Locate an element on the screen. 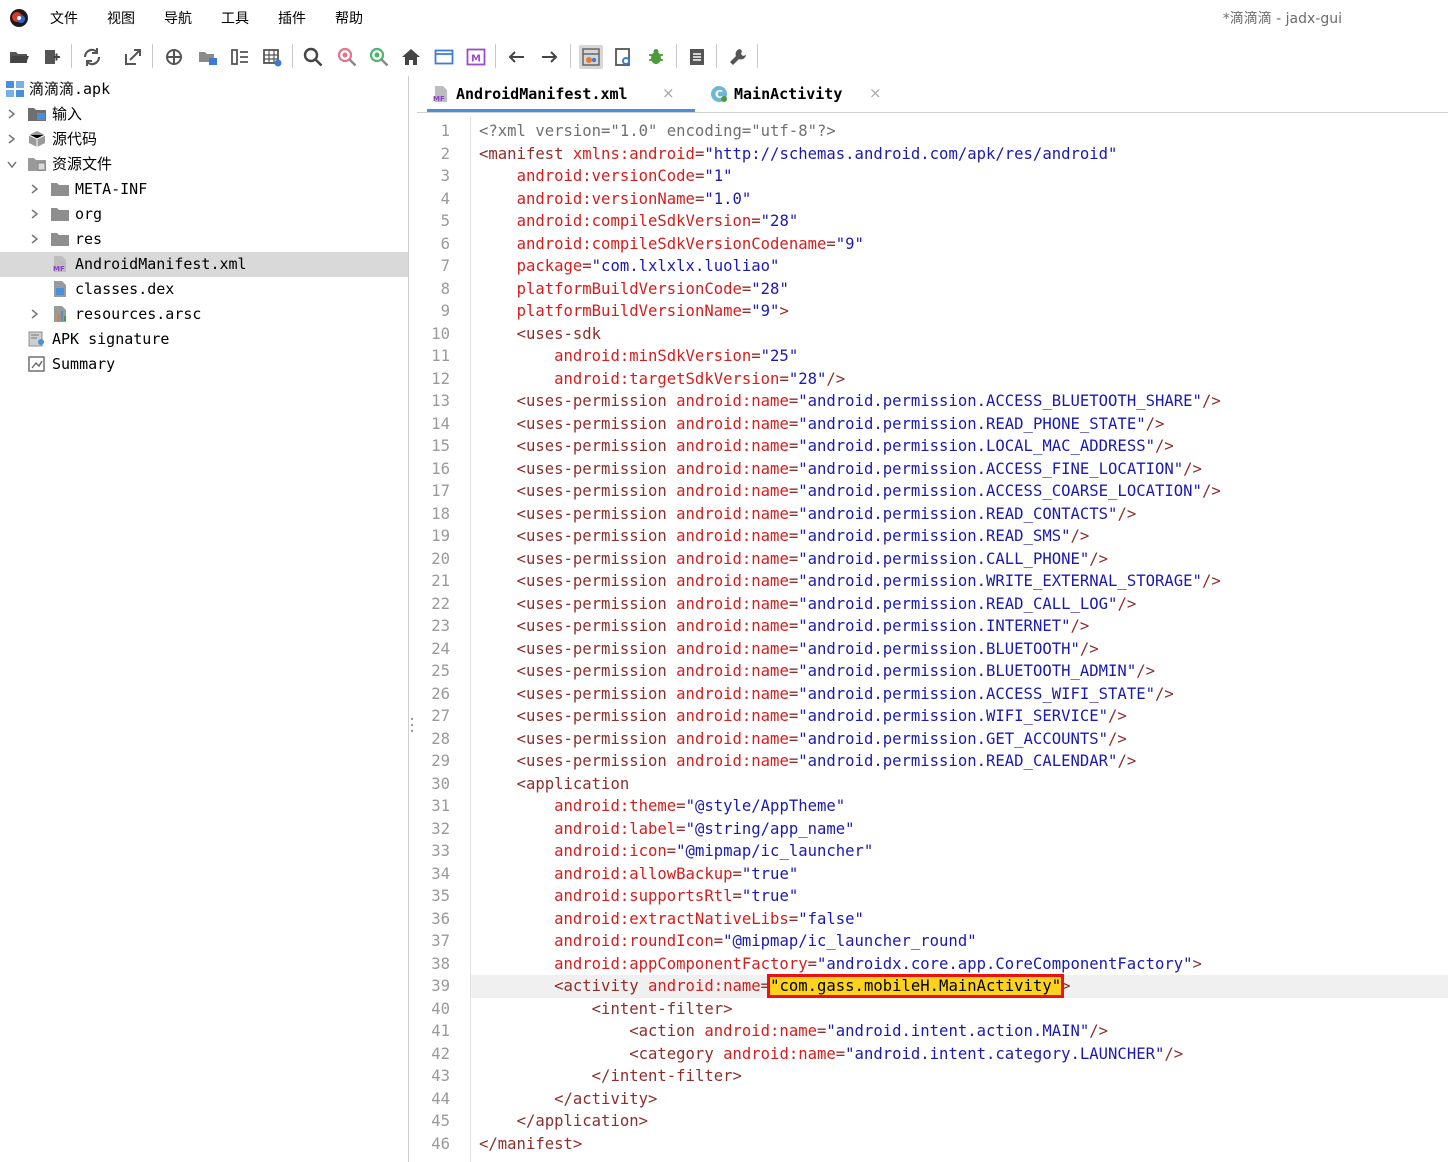 This screenshot has height=1162, width=1448. tree-item-apk: 滴滴滴.apk is located at coordinates (204, 89).